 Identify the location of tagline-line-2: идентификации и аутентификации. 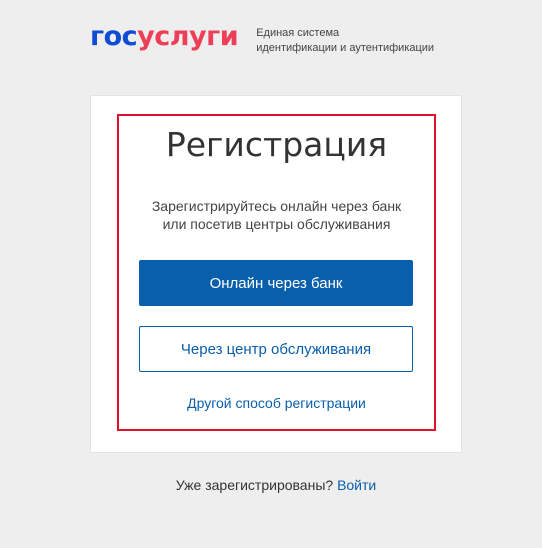
(345, 48).